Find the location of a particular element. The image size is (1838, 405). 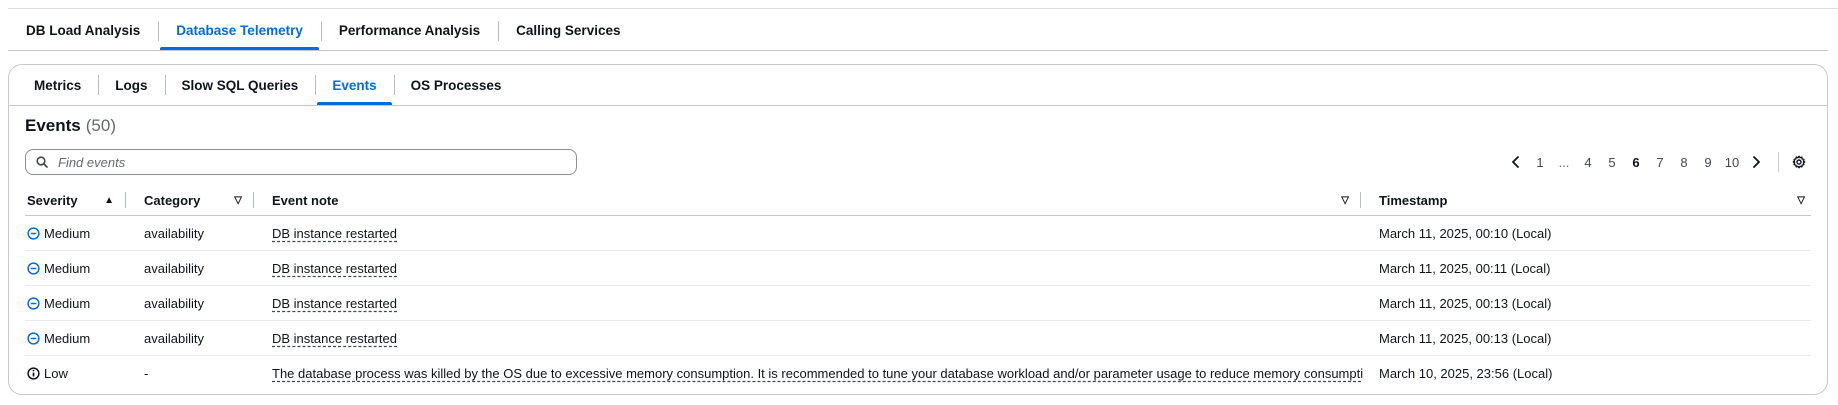

column-header-event-note: Event note ▽ is located at coordinates (809, 200).